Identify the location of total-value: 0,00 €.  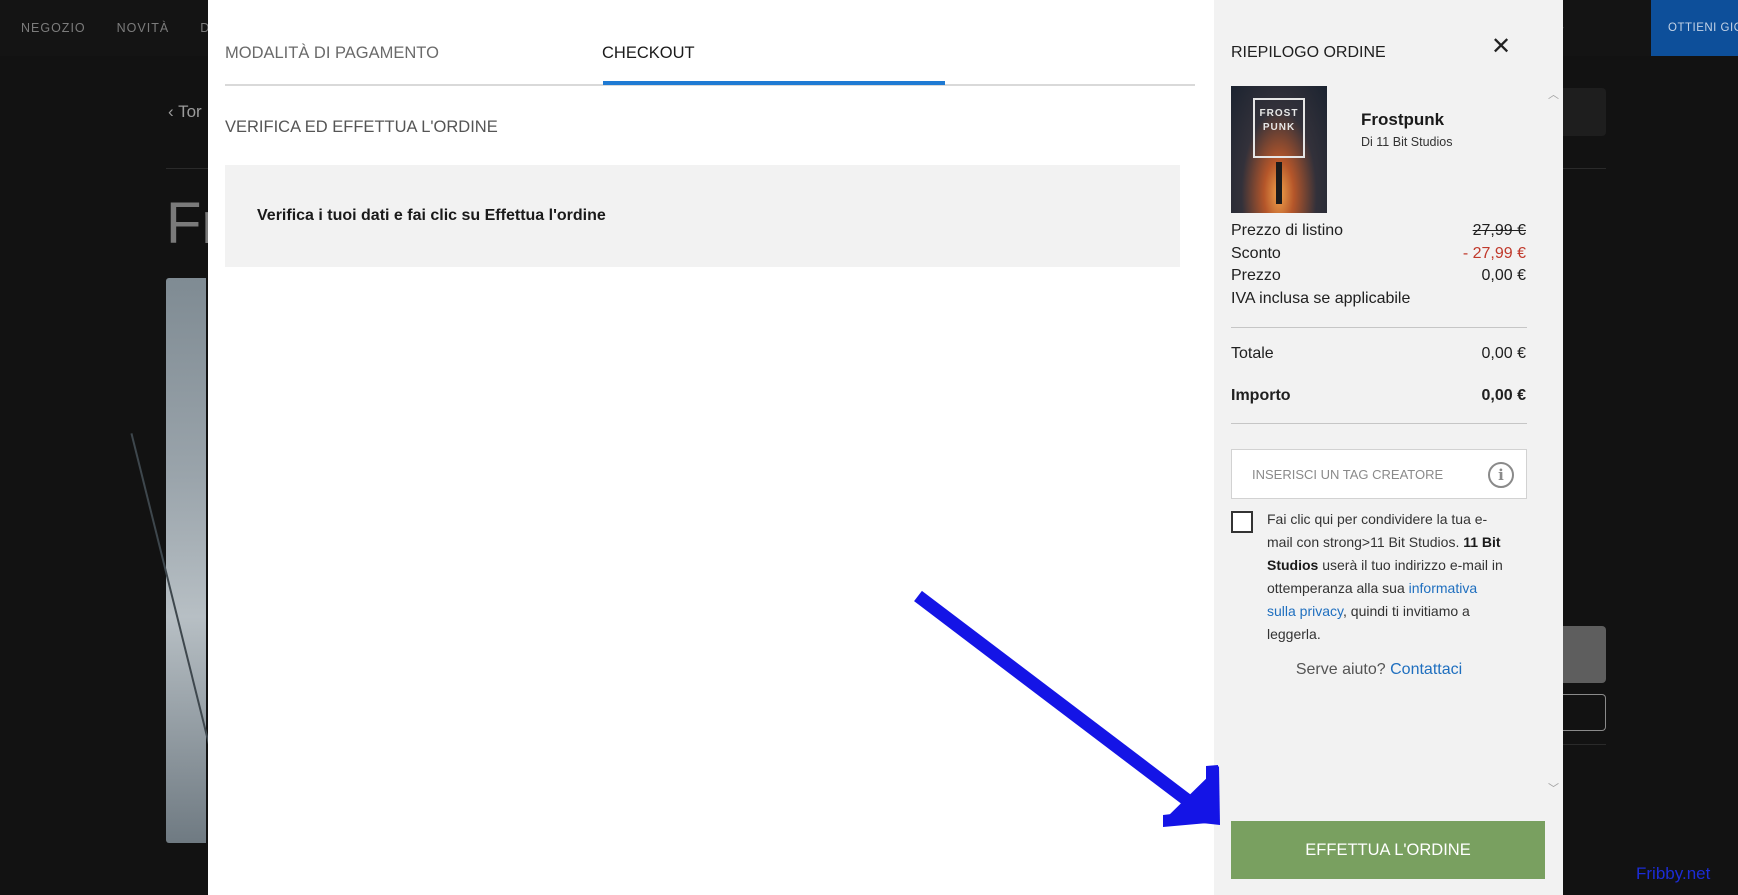
(1503, 353).